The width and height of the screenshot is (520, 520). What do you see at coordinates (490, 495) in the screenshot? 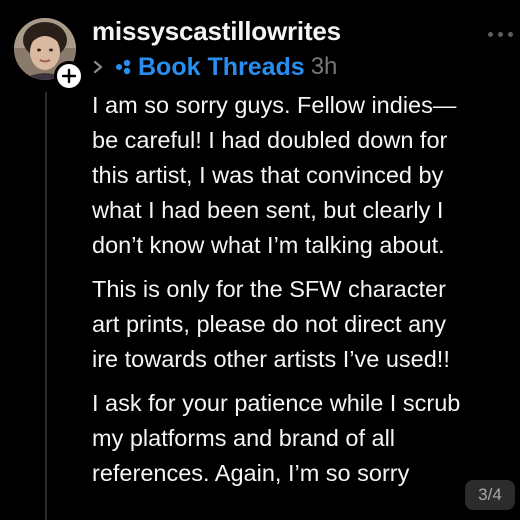
I see `carousel-page-indicator: 3/4` at bounding box center [490, 495].